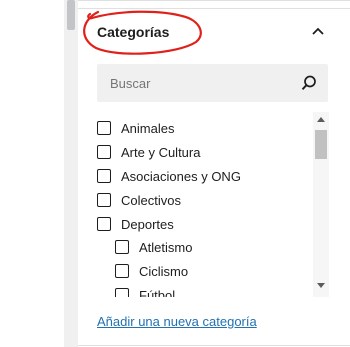  I want to click on collapse-panel-button, so click(318, 32).